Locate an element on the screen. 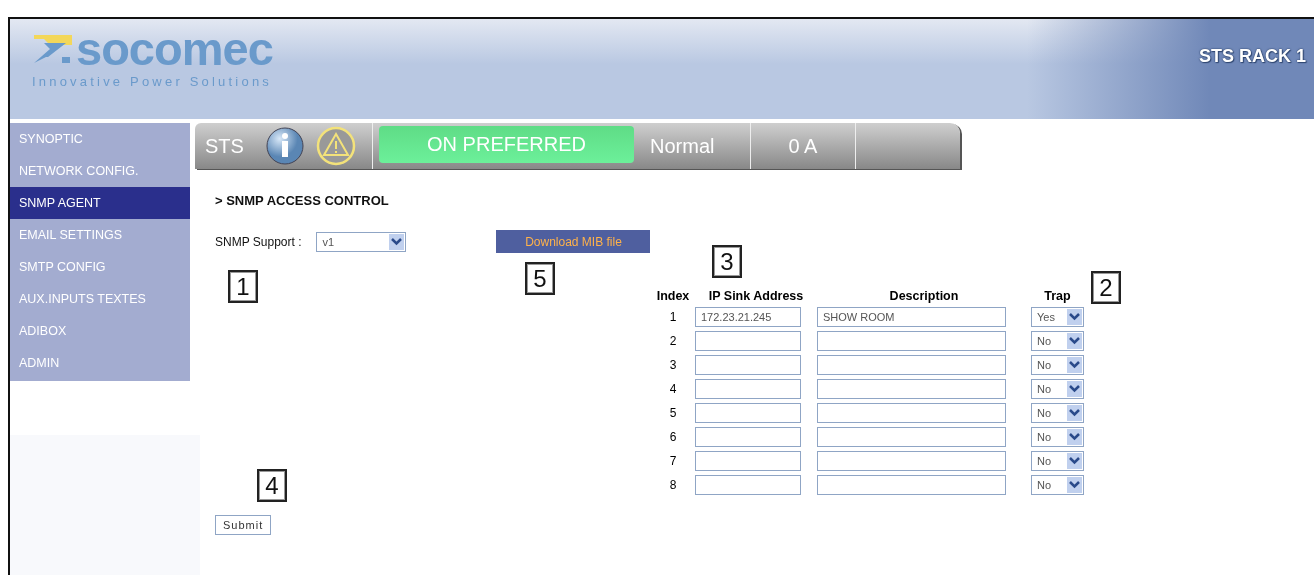  row-index: 8 is located at coordinates (673, 485).